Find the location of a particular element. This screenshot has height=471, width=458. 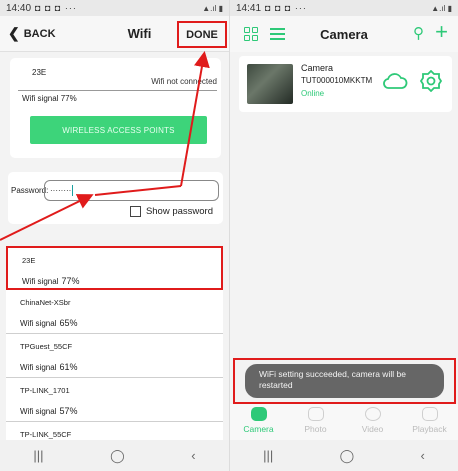

wifi-topbar: ❮ BACK Wifi DONE is located at coordinates (114, 34).